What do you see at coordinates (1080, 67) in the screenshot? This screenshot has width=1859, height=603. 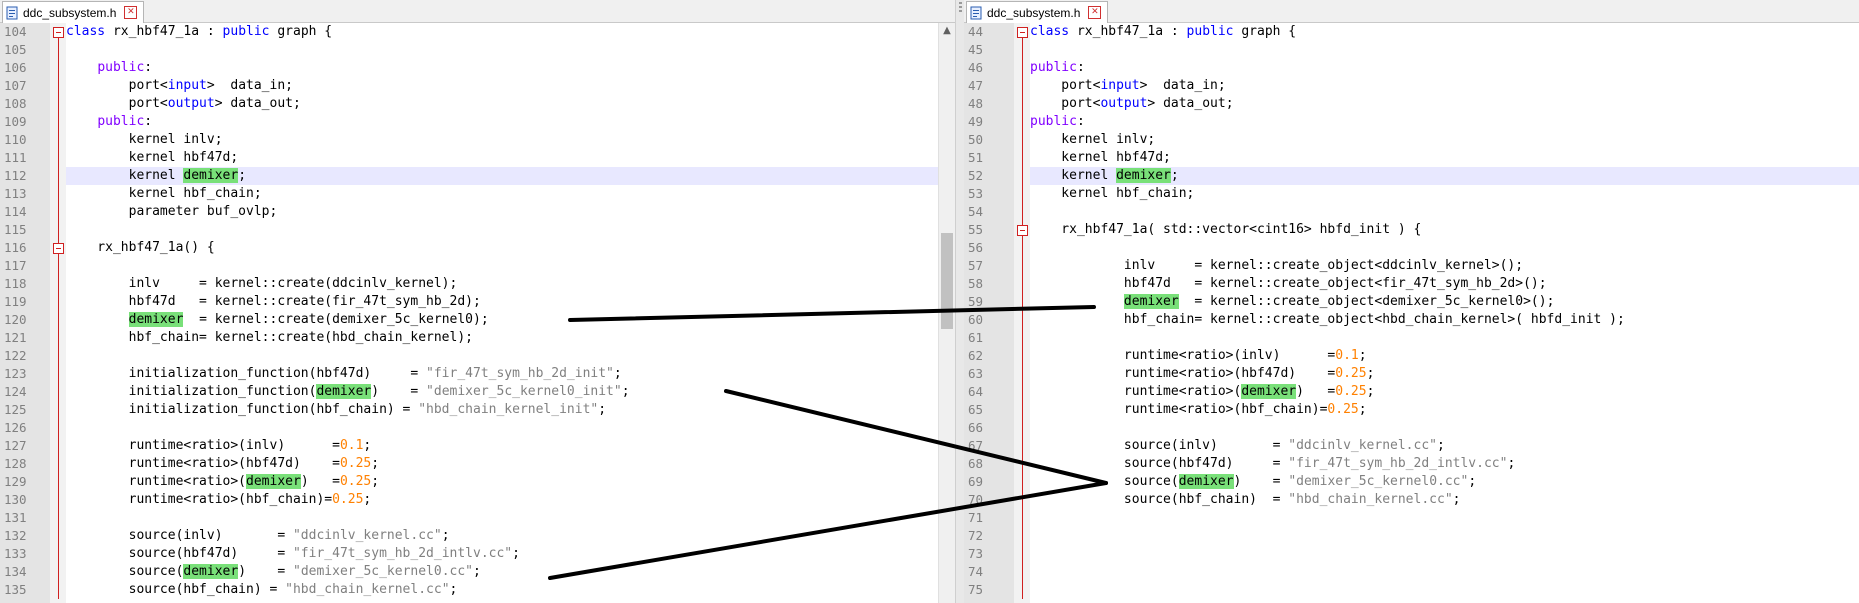 I see `code-token: :` at bounding box center [1080, 67].